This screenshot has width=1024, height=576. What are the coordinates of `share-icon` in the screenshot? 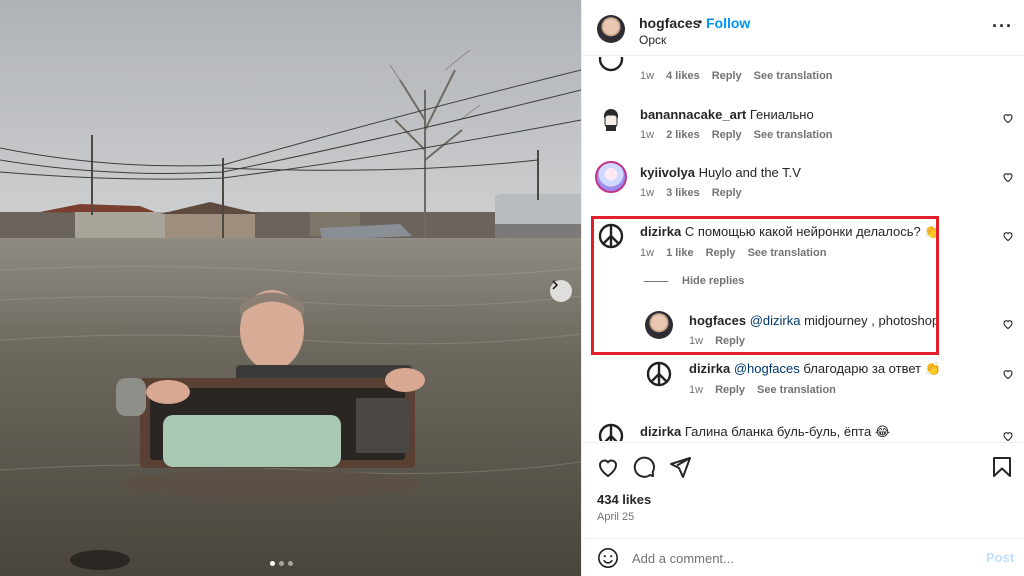 It's located at (680, 467).